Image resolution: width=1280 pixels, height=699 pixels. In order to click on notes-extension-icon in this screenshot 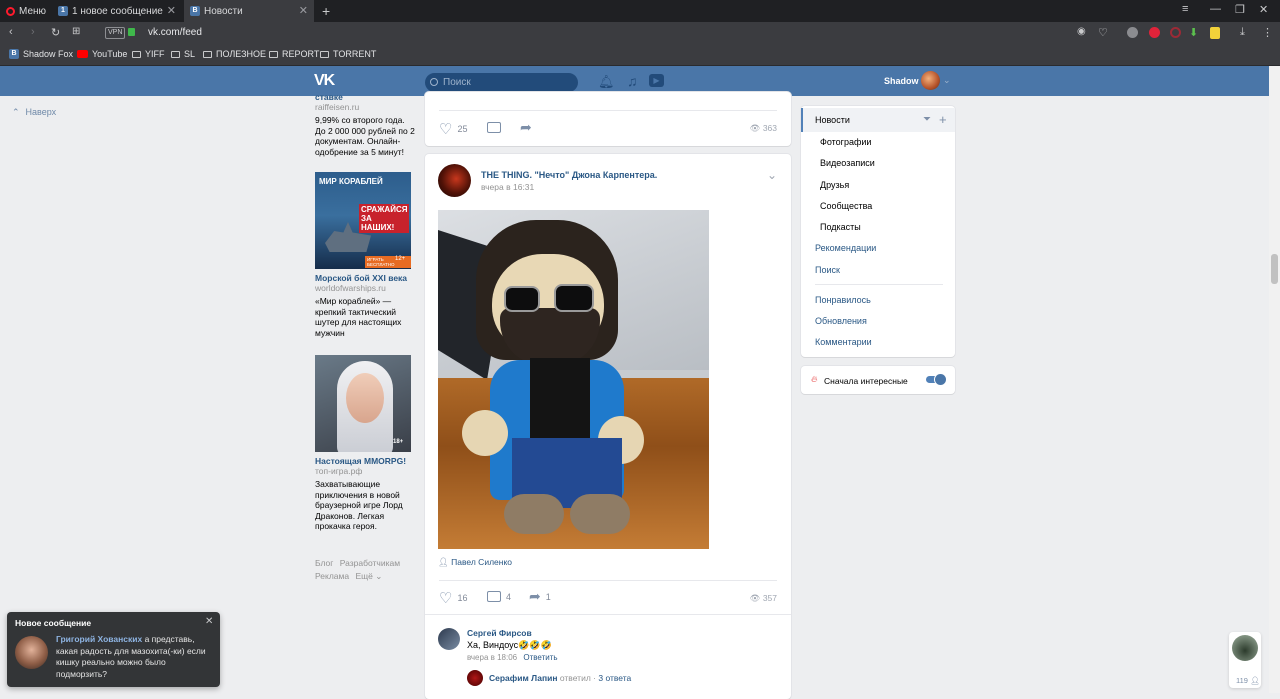, I will do `click(1215, 33)`.